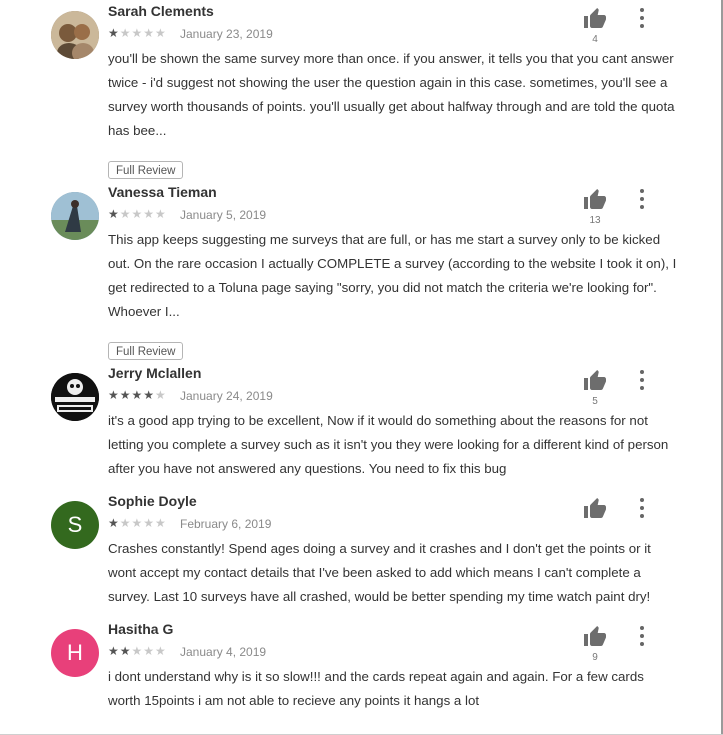 The width and height of the screenshot is (723, 735). I want to click on like-count: 4, so click(595, 39).